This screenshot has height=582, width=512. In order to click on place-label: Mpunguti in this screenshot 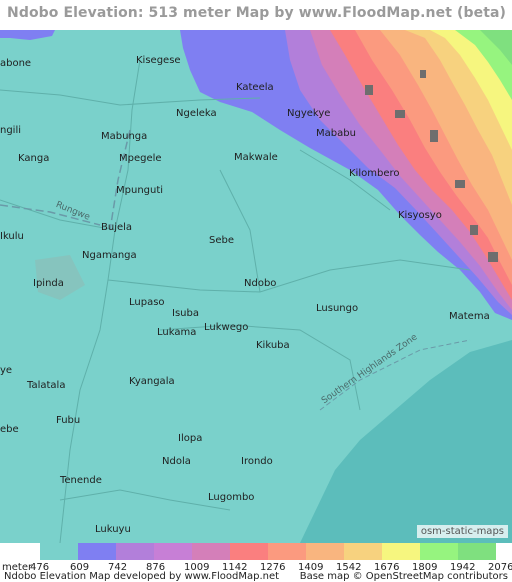, I will do `click(140, 190)`.